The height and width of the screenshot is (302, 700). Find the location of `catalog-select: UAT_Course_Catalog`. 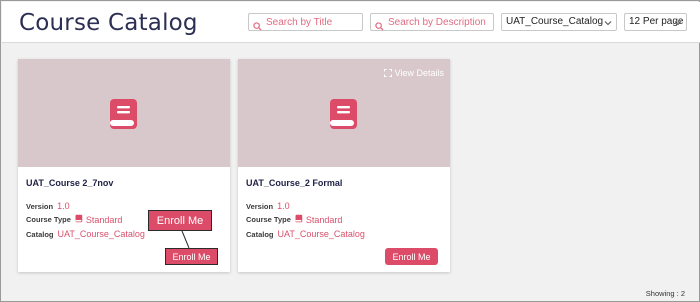

catalog-select: UAT_Course_Catalog is located at coordinates (559, 22).